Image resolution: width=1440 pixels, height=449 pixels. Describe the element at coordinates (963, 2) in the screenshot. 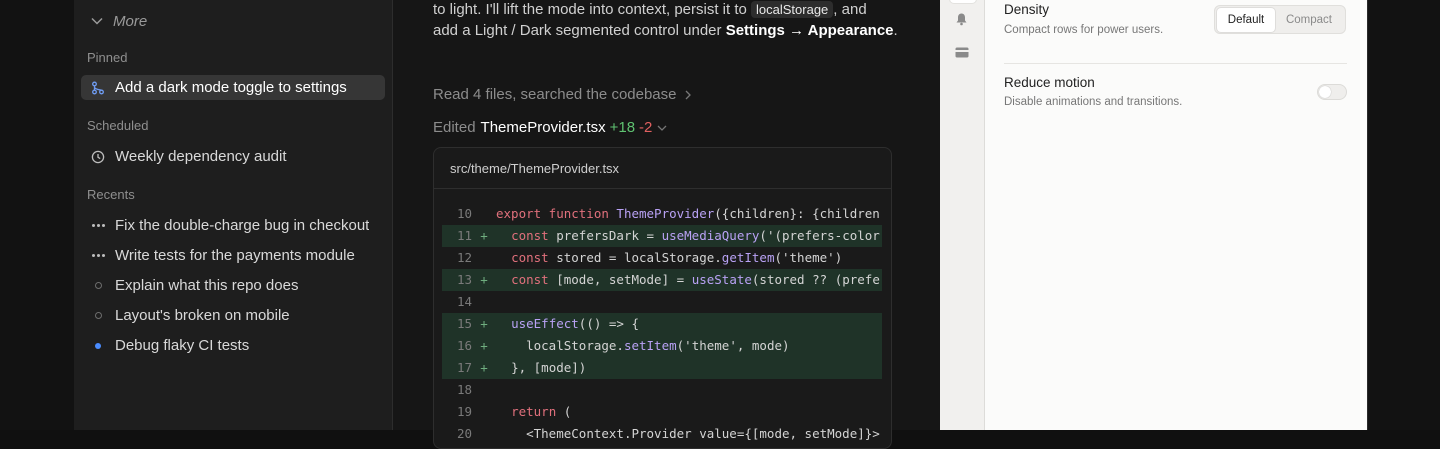

I see `rail-selected-item` at that location.